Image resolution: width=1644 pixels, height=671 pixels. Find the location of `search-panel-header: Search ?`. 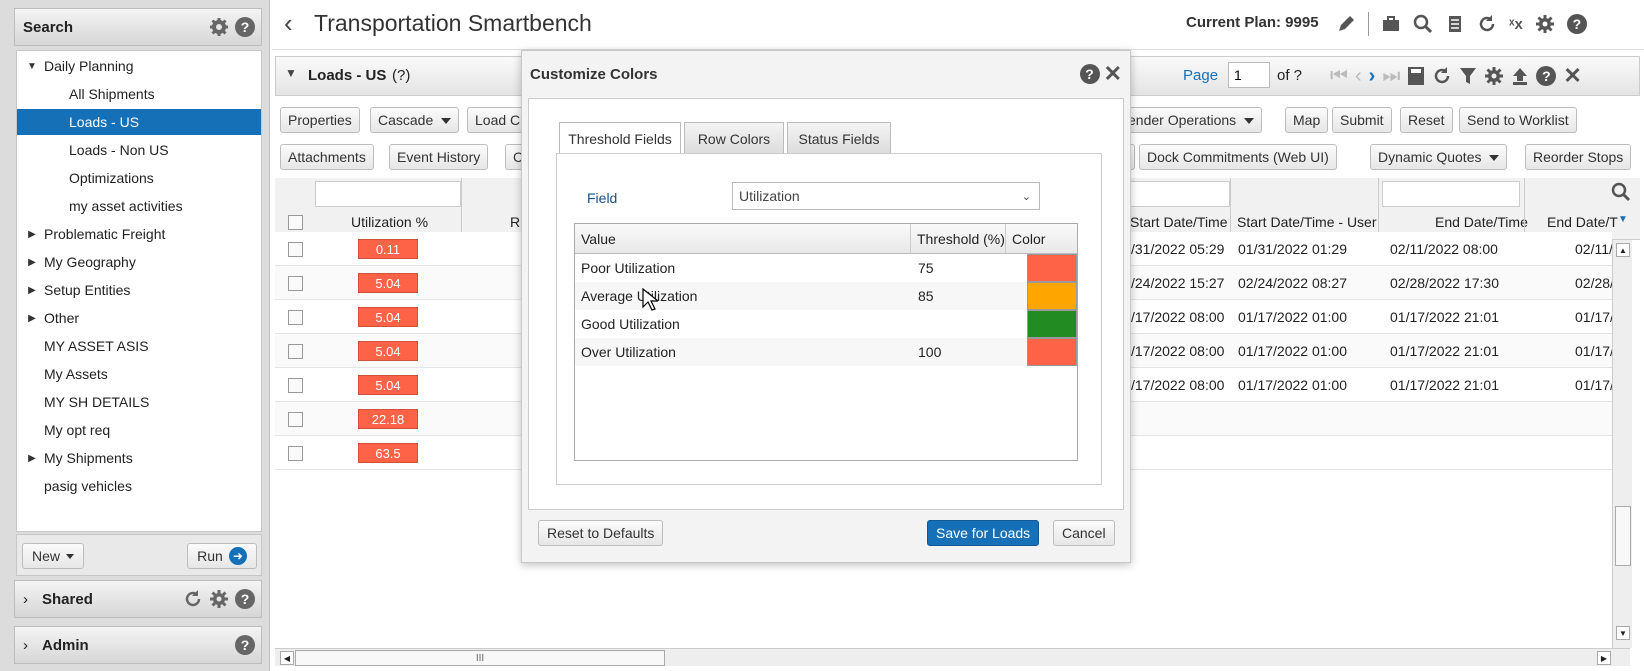

search-panel-header: Search ? is located at coordinates (138, 27).